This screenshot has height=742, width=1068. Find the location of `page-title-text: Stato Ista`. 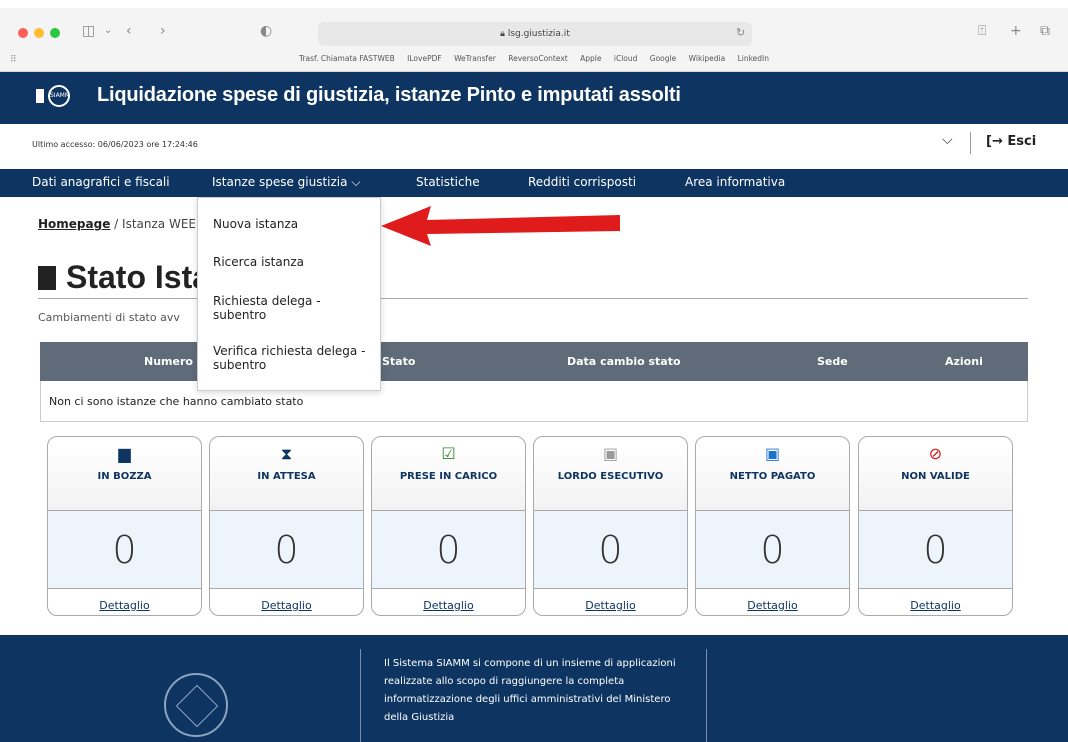

page-title-text: Stato Ista is located at coordinates (138, 277).